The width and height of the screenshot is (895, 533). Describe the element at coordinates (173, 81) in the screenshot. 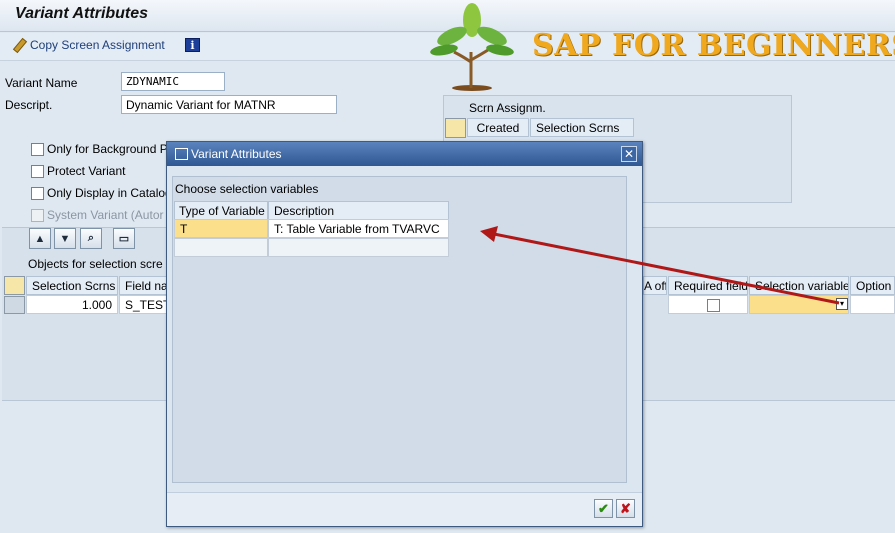

I see `variant-name-field: ZDYNAMIC` at that location.